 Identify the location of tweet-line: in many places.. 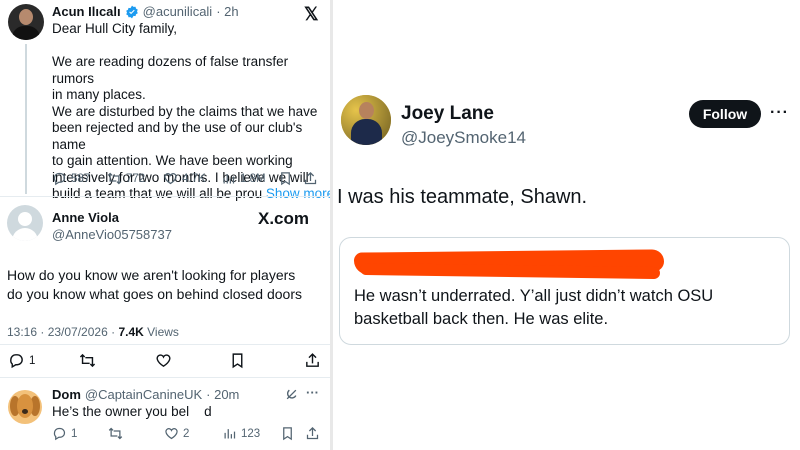
(99, 94).